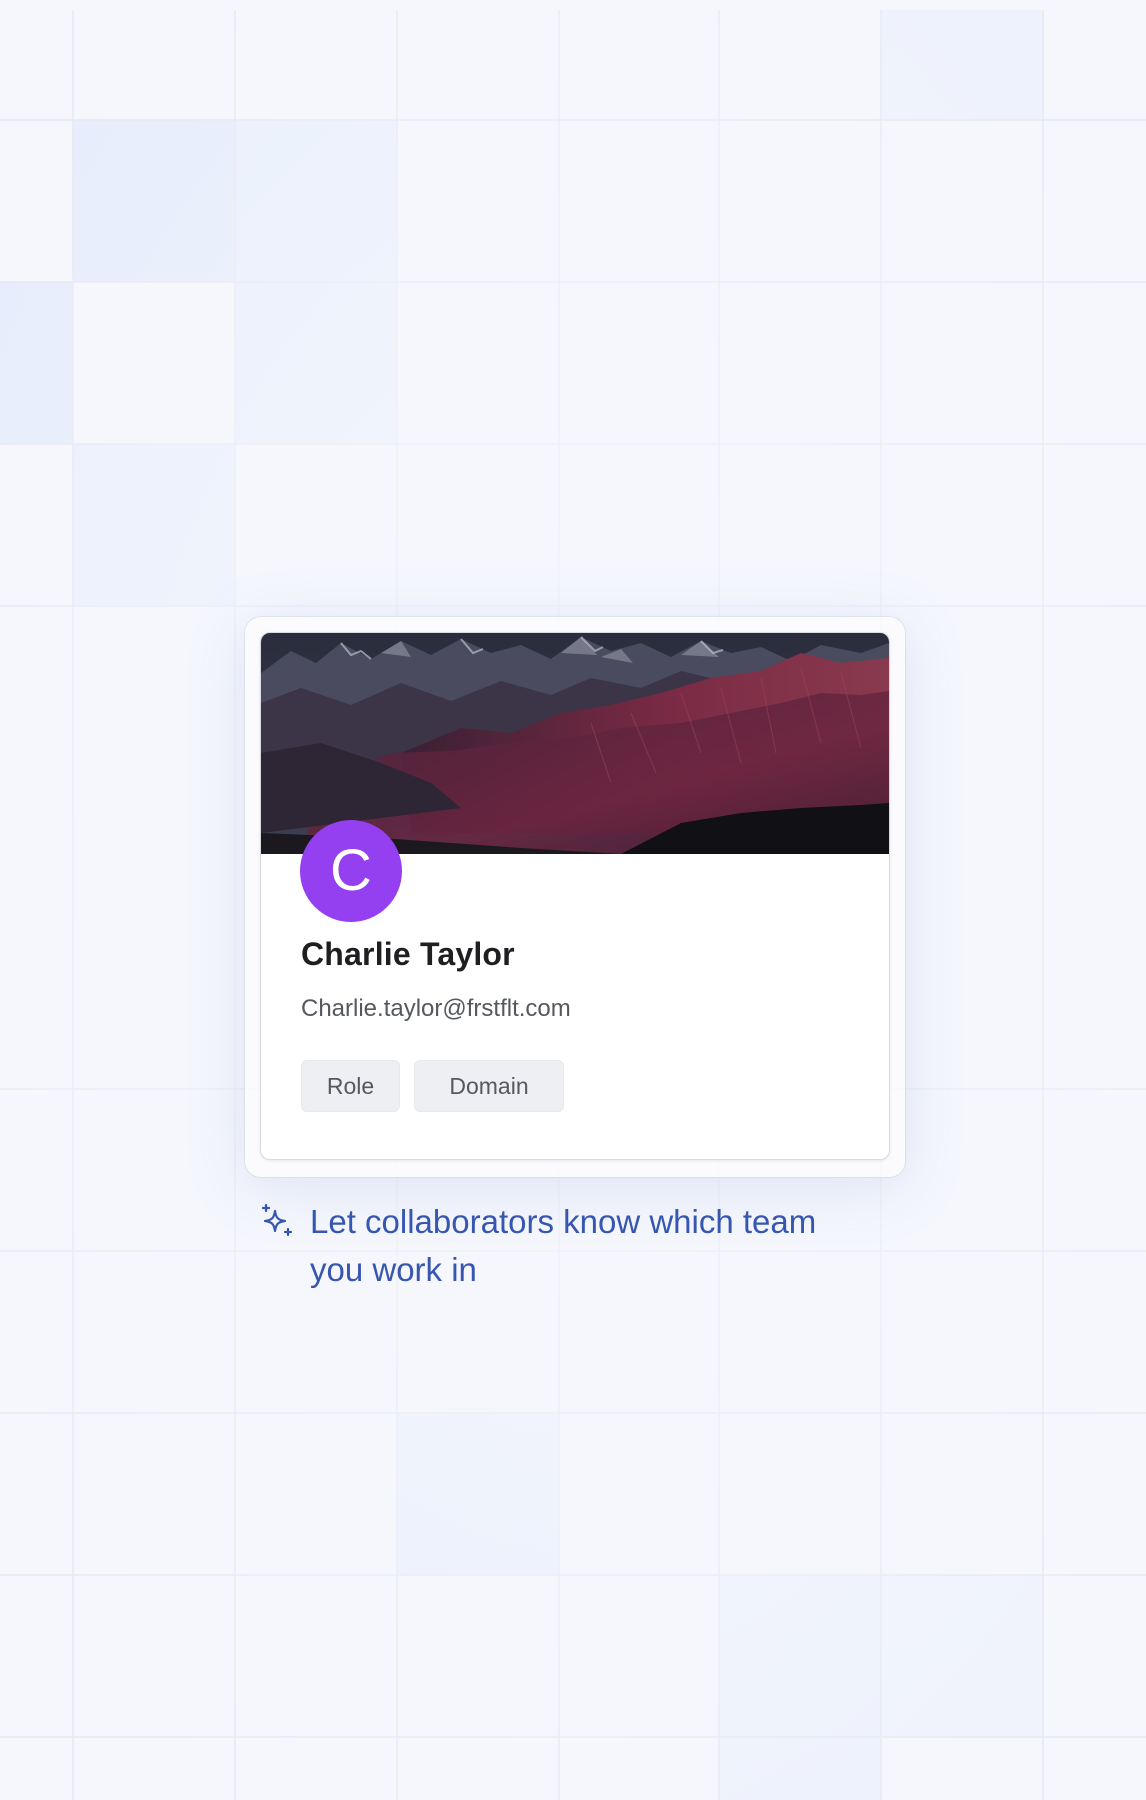 The width and height of the screenshot is (1146, 1800). What do you see at coordinates (350, 1086) in the screenshot?
I see `role-tag-button: Role` at bounding box center [350, 1086].